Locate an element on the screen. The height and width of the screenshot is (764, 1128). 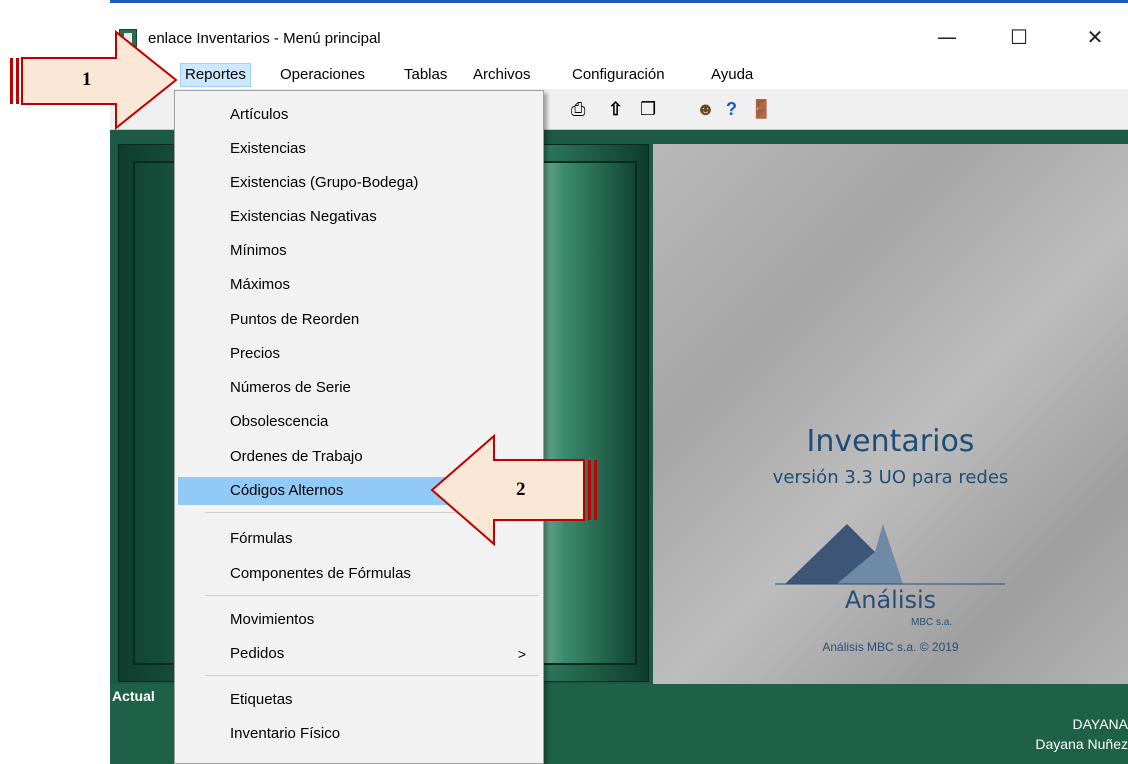
chevron-right-icon: > is located at coordinates (521, 654).